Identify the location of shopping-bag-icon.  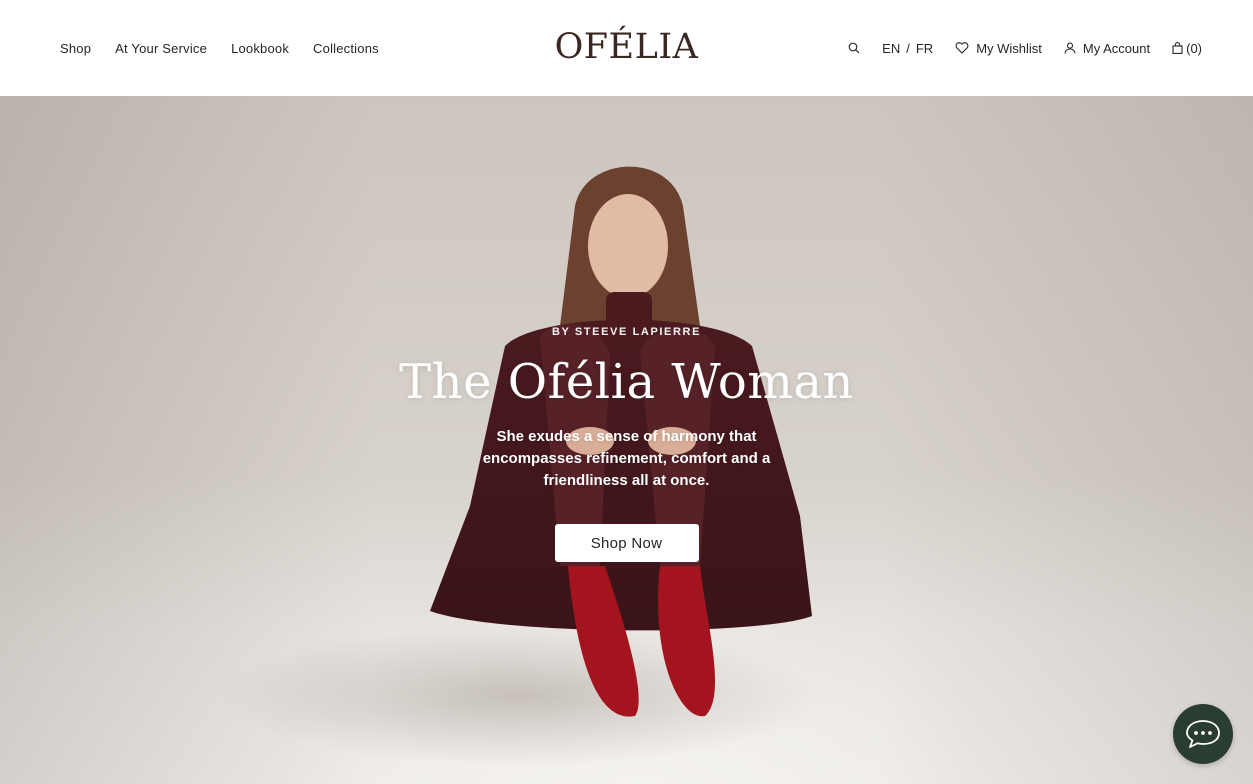
(1177, 48).